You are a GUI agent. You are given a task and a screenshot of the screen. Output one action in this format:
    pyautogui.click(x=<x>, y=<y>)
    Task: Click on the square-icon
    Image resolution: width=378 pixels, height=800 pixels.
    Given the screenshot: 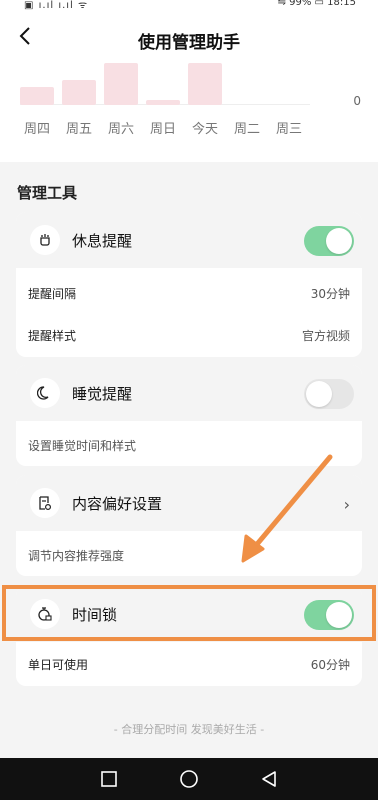 What is the action you would take?
    pyautogui.click(x=109, y=779)
    